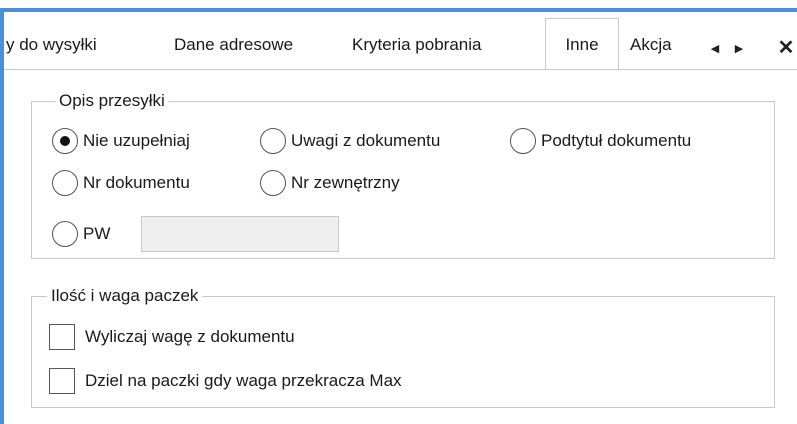 The width and height of the screenshot is (797, 424). I want to click on radio-label: Nie uzupełniaj, so click(136, 140).